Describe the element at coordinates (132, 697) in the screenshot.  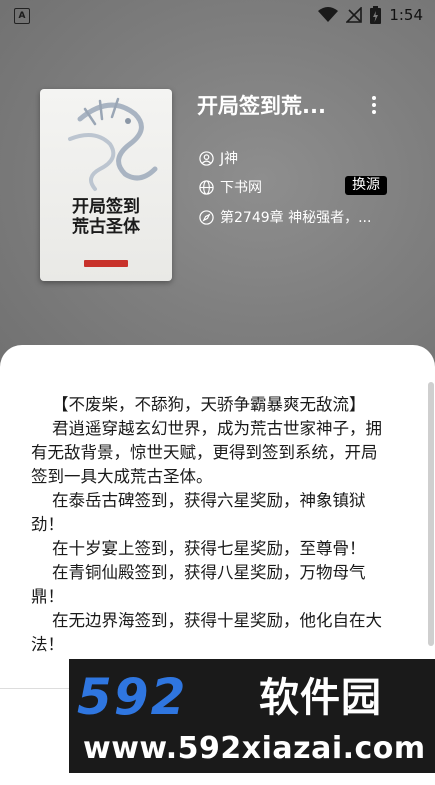
I see `watermark-logo: 592` at that location.